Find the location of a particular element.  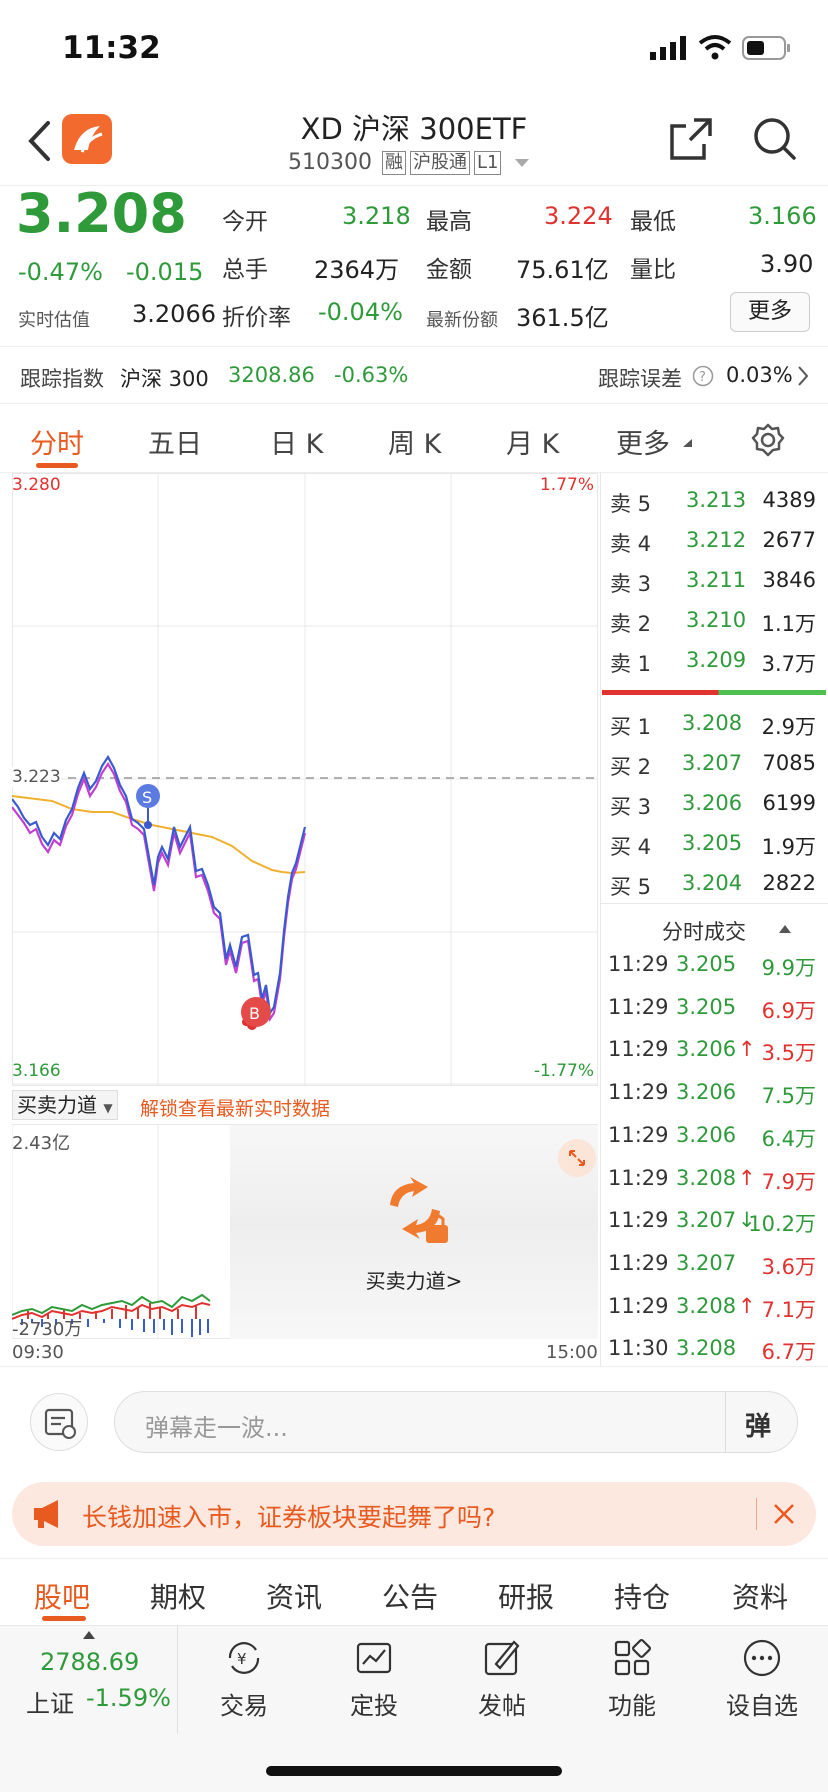

trade-time: 11:30 is located at coordinates (638, 1348).